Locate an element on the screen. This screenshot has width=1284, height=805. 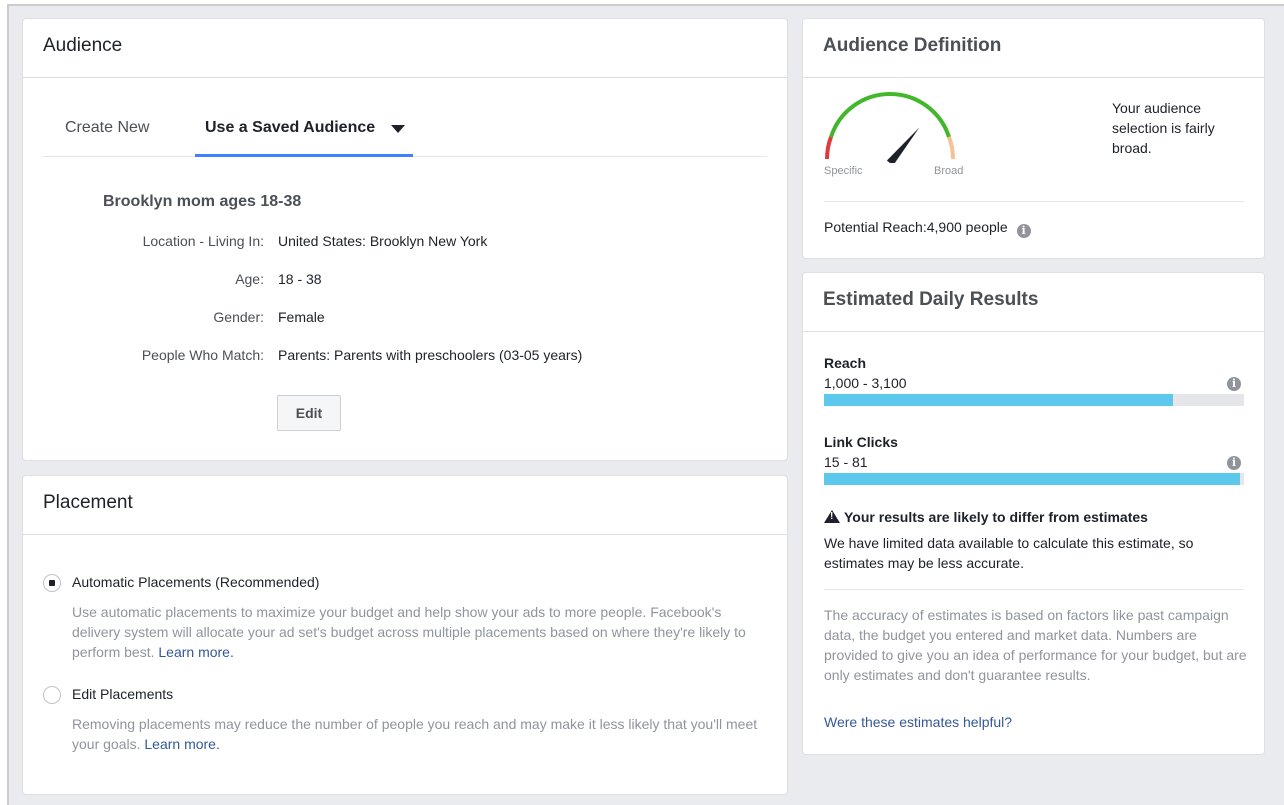
link-clicks-bar-fill is located at coordinates (1032, 479).